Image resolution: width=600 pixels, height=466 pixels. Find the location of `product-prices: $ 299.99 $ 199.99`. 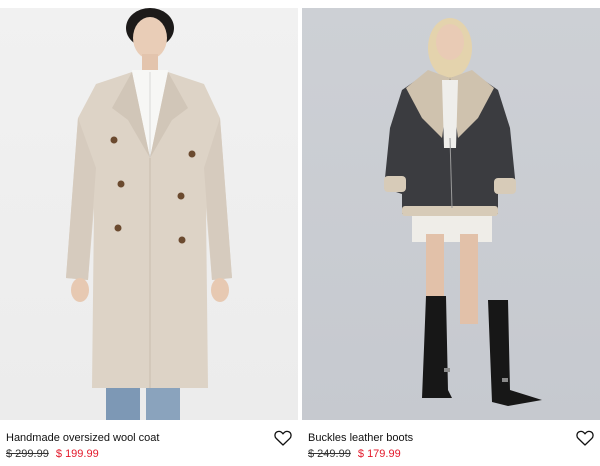

product-prices: $ 299.99 $ 199.99 is located at coordinates (52, 454).